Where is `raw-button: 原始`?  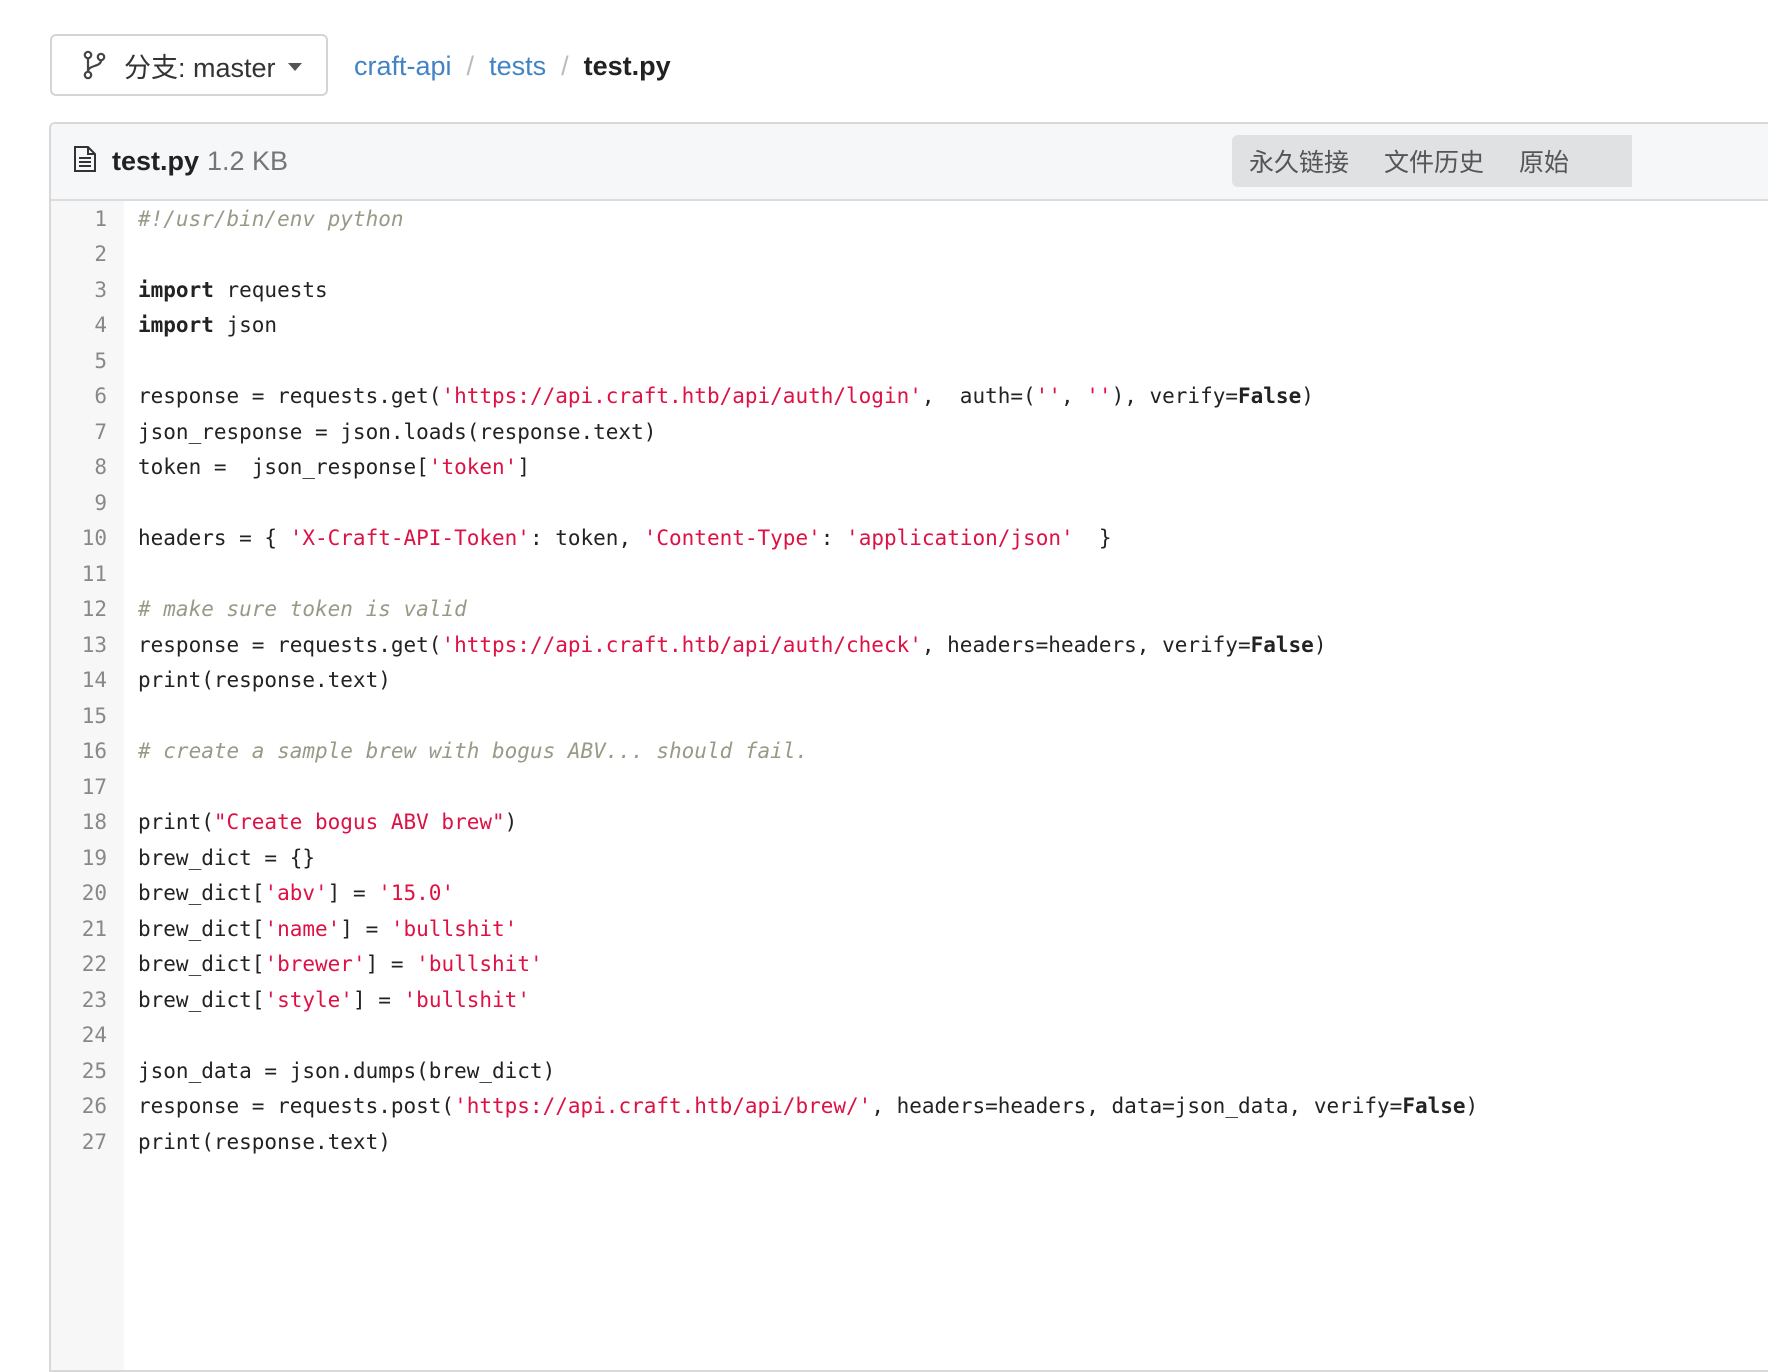
raw-button: 原始 is located at coordinates (1544, 161).